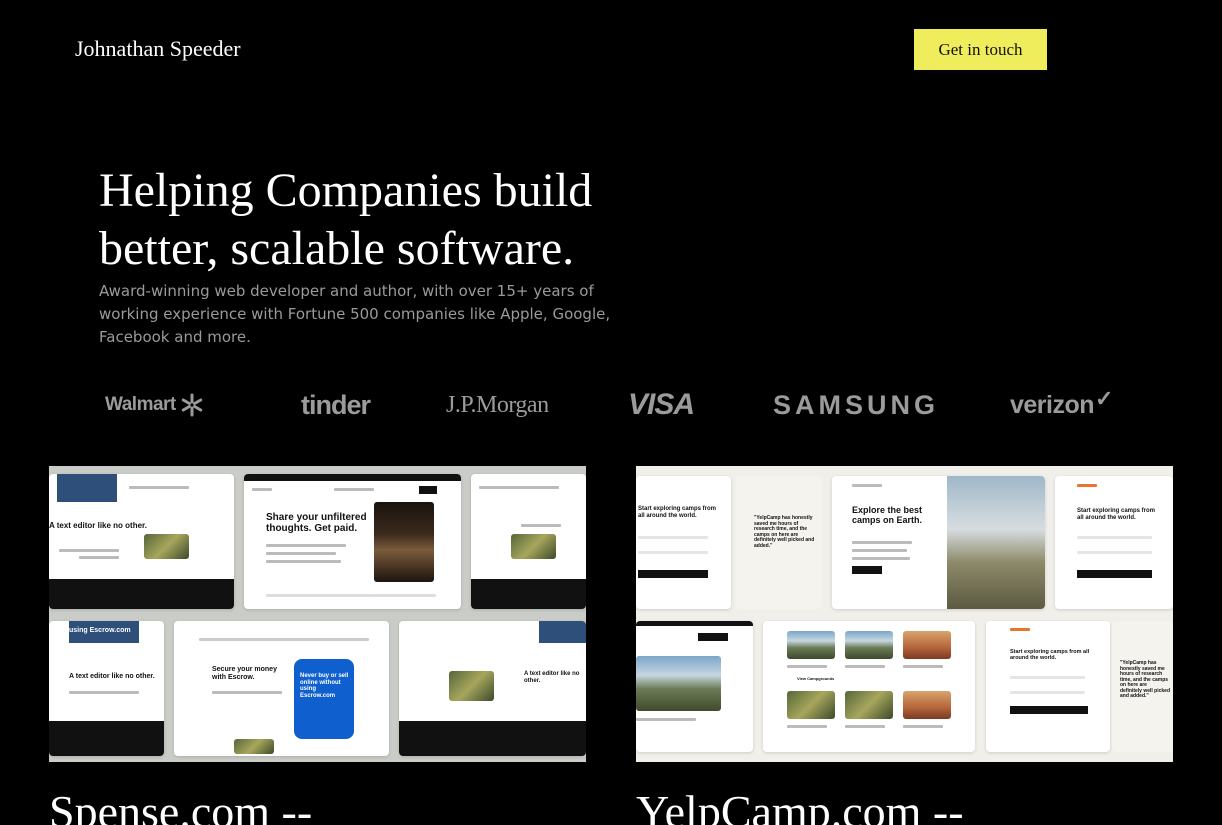 Image resolution: width=1222 pixels, height=825 pixels. Describe the element at coordinates (938, 542) in the screenshot. I see `mock-screen: Explore the best camps on Earth.` at that location.